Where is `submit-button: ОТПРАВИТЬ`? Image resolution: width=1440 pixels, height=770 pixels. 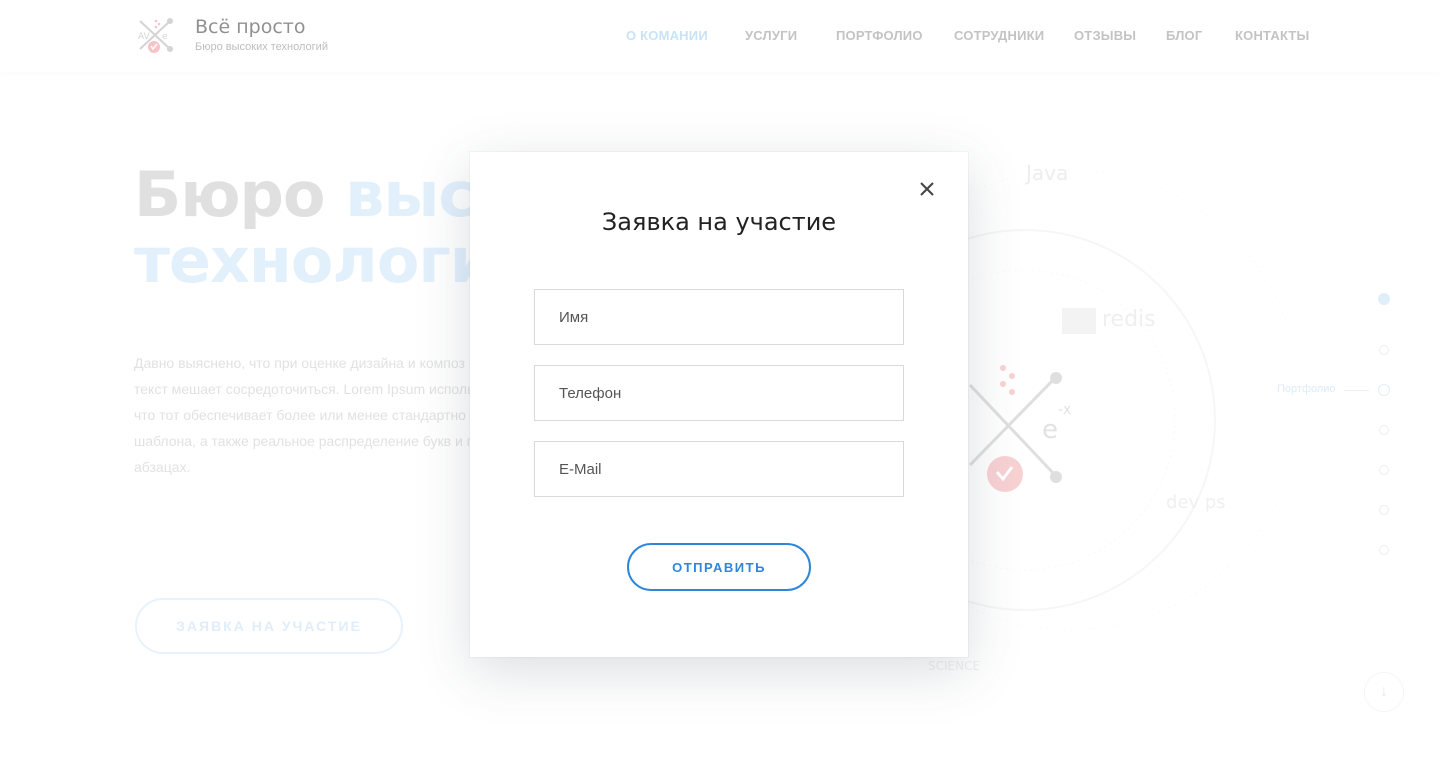 submit-button: ОТПРАВИТЬ is located at coordinates (719, 567).